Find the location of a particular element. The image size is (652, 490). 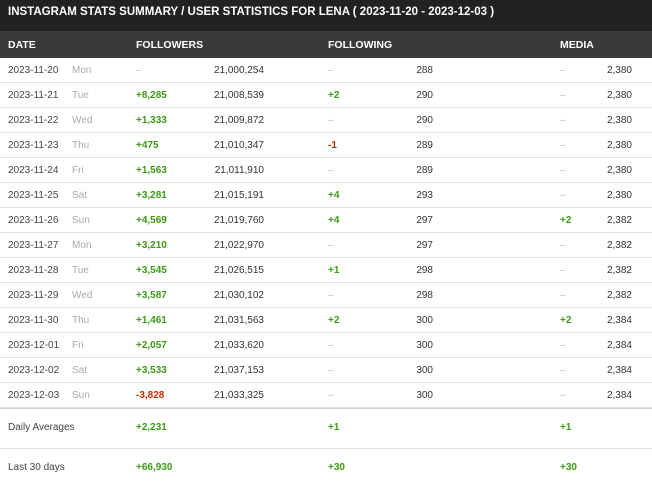

row-date: 2023-11-24 is located at coordinates (33, 170).